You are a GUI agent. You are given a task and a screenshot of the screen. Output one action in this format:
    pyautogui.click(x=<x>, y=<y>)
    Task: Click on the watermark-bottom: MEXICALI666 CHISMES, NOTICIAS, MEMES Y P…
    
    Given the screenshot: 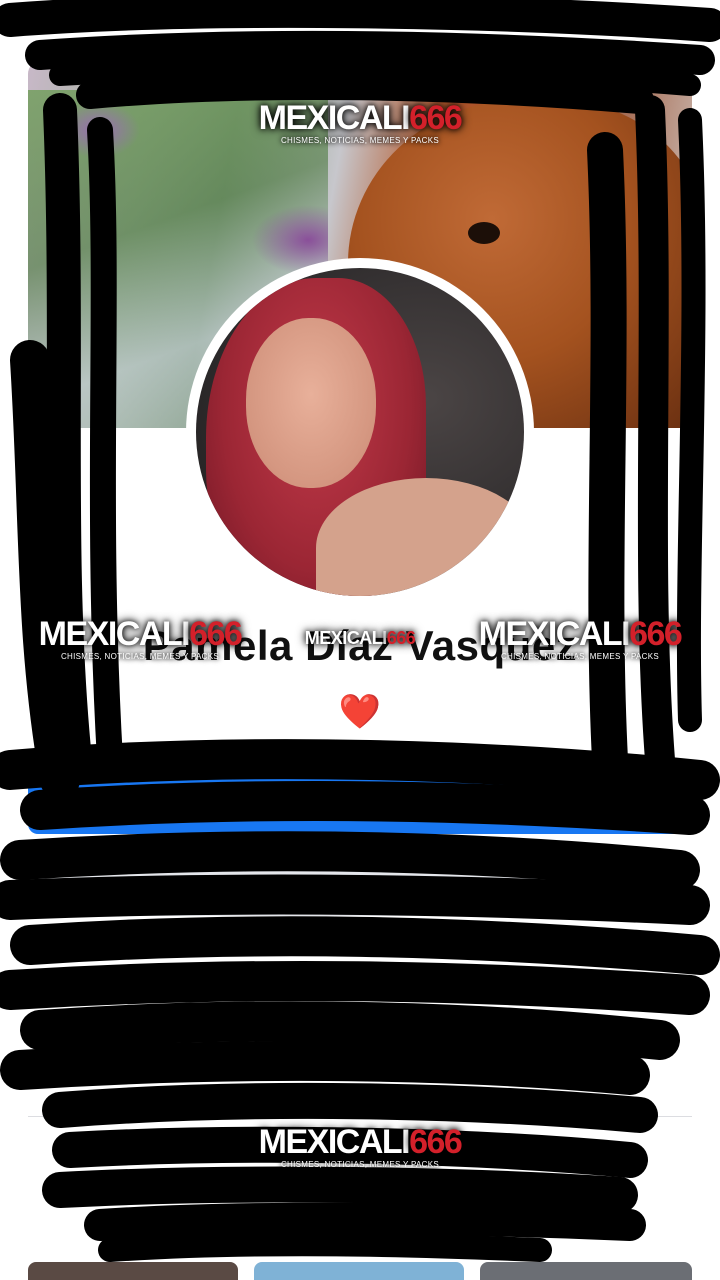 What is the action you would take?
    pyautogui.click(x=360, y=1147)
    